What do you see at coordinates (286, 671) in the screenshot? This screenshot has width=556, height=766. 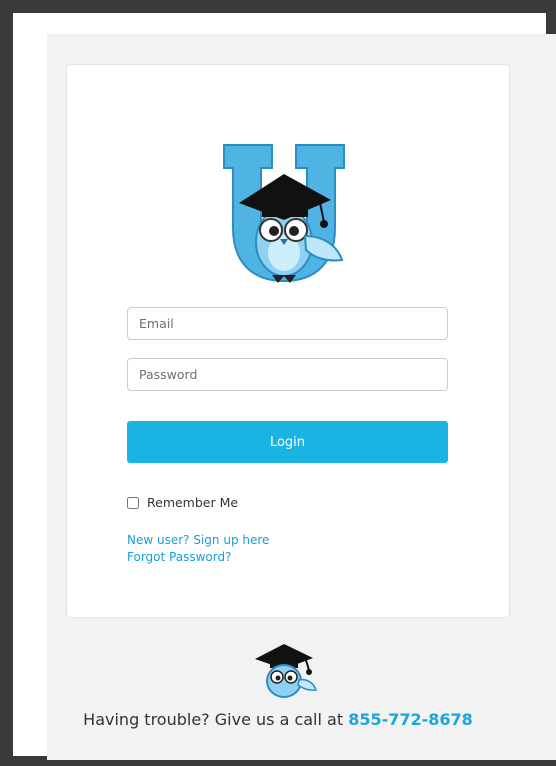 I see `owl-graduate-icon` at bounding box center [286, 671].